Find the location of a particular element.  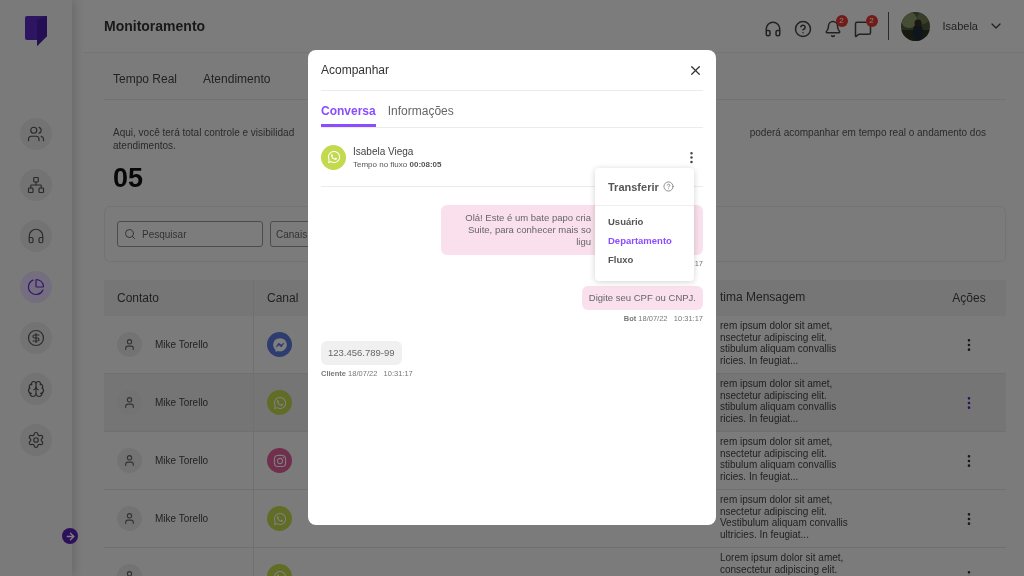

user-name: Isabela is located at coordinates (960, 26).